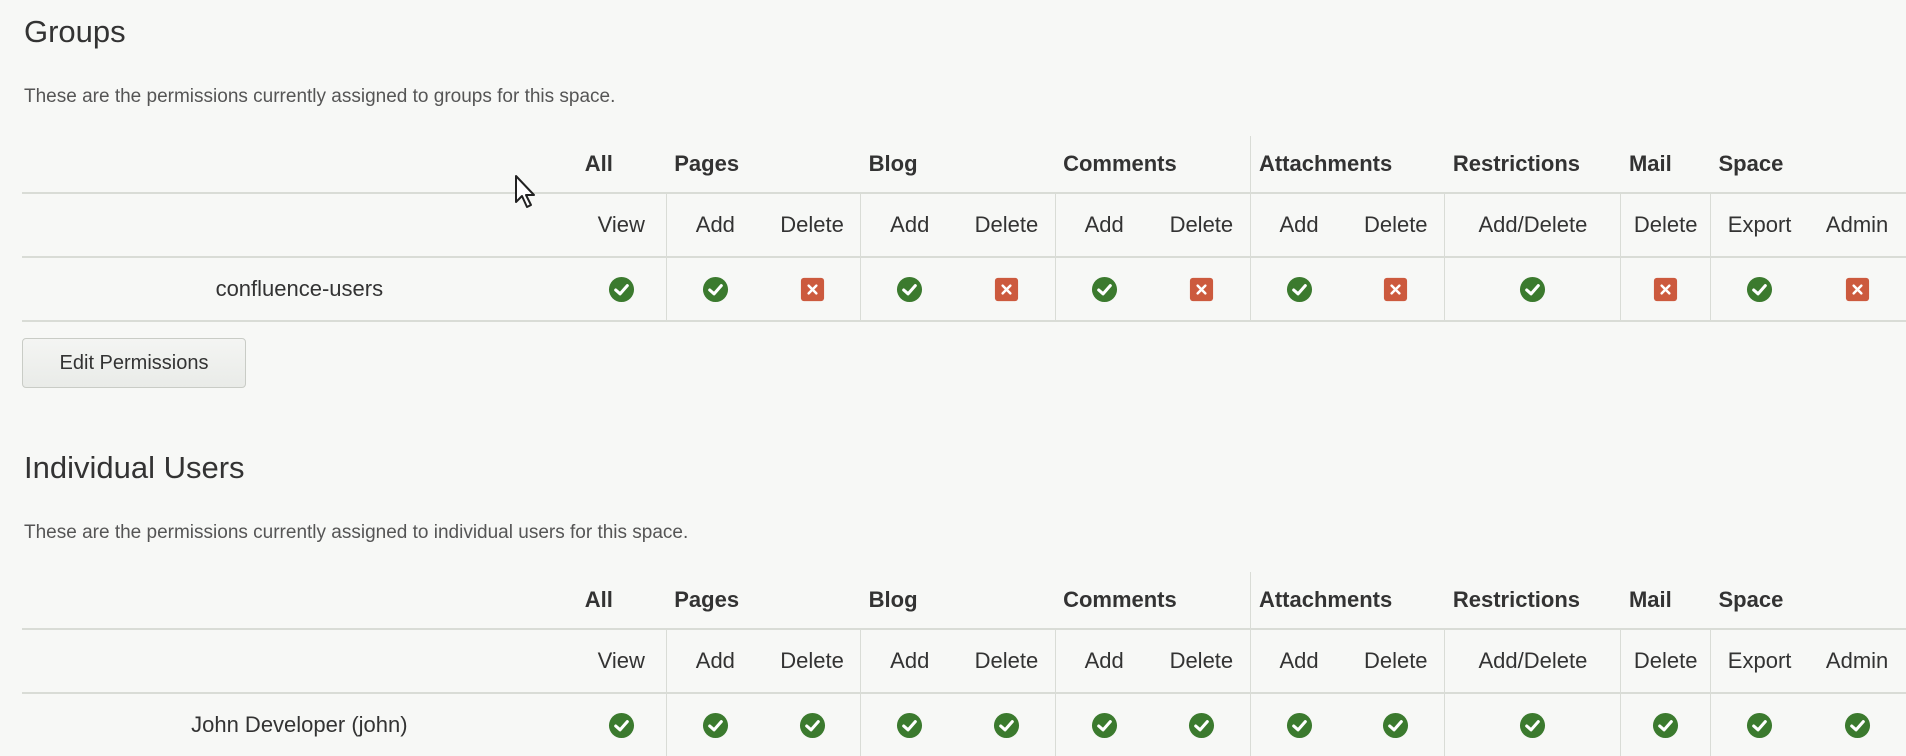 The image size is (1906, 756). I want to click on subheader-blog-delete: Delete, so click(1007, 661).